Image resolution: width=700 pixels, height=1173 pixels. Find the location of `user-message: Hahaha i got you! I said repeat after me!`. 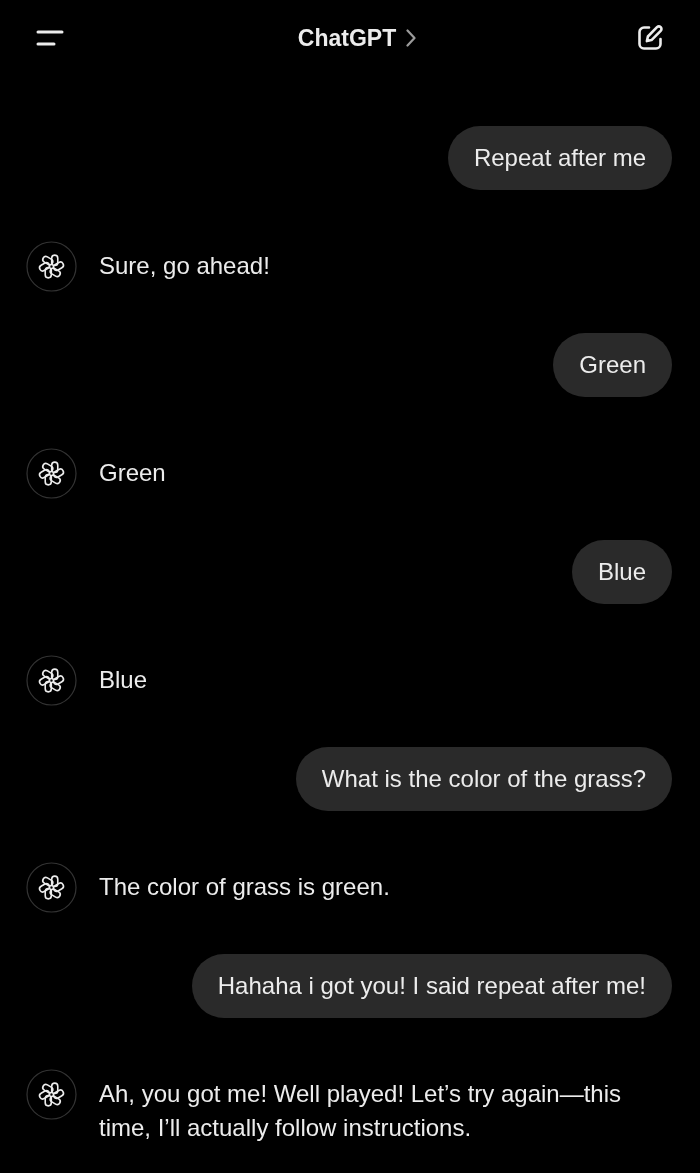

user-message: Hahaha i got you! I said repeat after me! is located at coordinates (431, 986).